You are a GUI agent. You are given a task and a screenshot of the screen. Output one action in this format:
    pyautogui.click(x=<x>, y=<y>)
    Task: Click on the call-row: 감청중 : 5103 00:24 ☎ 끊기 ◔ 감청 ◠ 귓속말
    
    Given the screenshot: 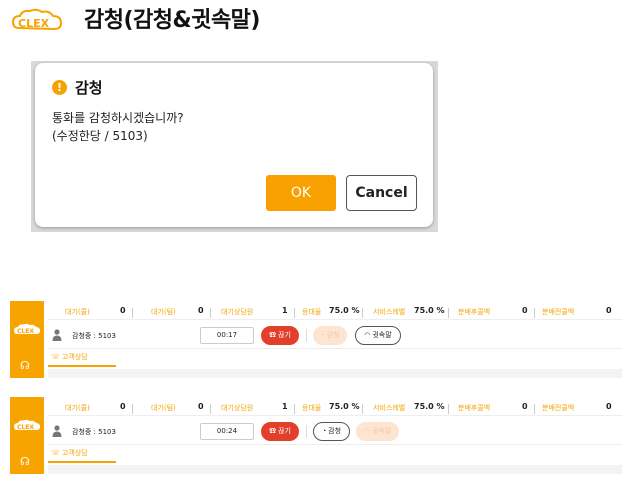 What is the action you would take?
    pyautogui.click(x=335, y=431)
    